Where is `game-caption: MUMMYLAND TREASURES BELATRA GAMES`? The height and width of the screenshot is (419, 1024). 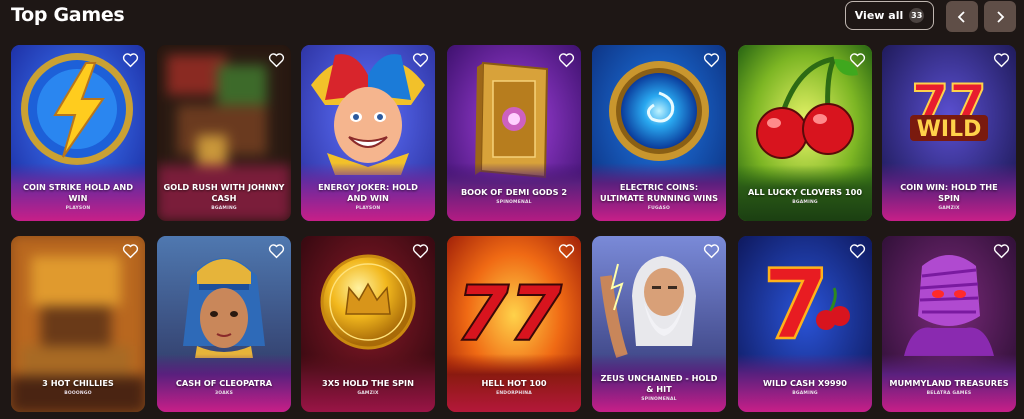
game-caption: MUMMYLAND TREASURES BELATRA GAMES is located at coordinates (949, 387).